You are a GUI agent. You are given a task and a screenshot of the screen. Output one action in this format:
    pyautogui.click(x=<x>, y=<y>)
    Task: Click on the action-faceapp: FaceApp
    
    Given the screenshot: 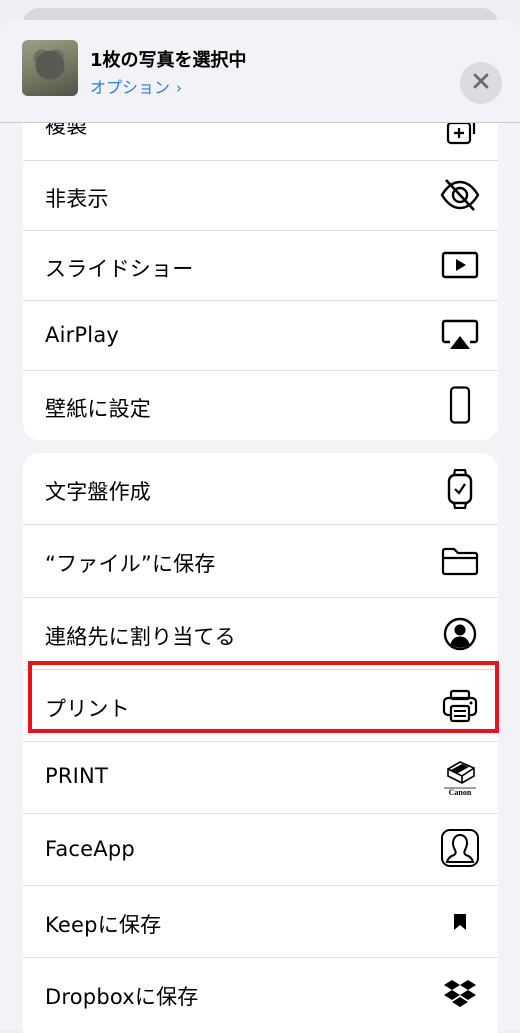 What is the action you would take?
    pyautogui.click(x=260, y=849)
    